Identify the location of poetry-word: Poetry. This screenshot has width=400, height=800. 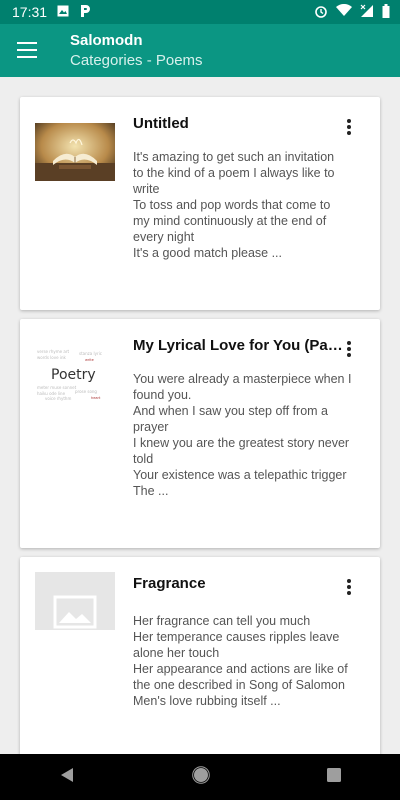
(73, 375).